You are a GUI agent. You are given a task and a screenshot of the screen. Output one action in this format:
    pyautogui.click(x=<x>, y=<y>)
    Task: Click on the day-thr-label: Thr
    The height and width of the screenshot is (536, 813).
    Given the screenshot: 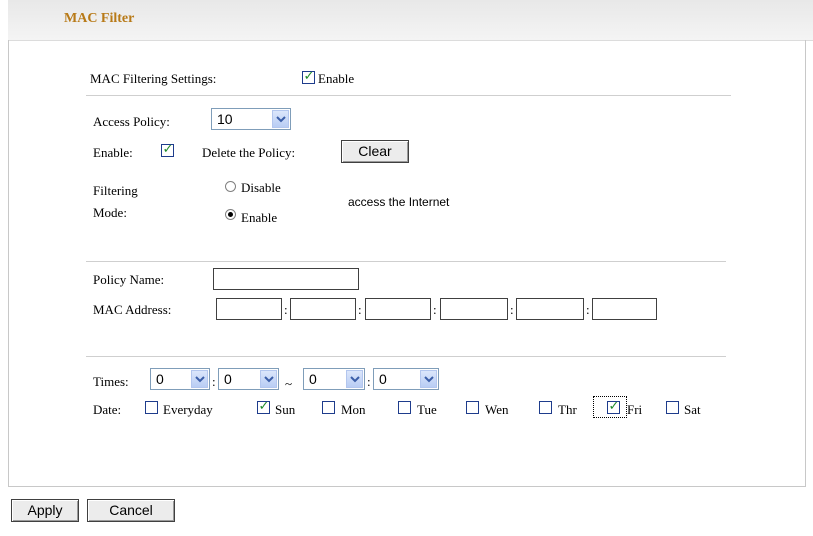 What is the action you would take?
    pyautogui.click(x=567, y=409)
    